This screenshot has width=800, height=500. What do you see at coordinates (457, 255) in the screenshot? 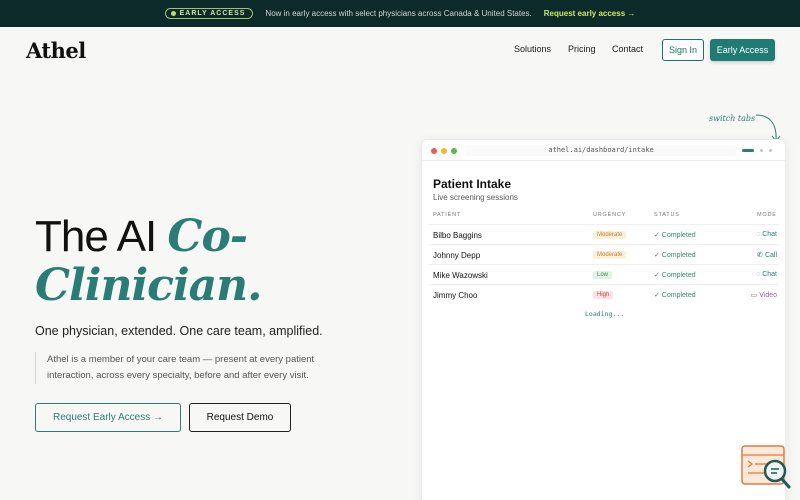
I see `patient-name: Johnny Depp` at bounding box center [457, 255].